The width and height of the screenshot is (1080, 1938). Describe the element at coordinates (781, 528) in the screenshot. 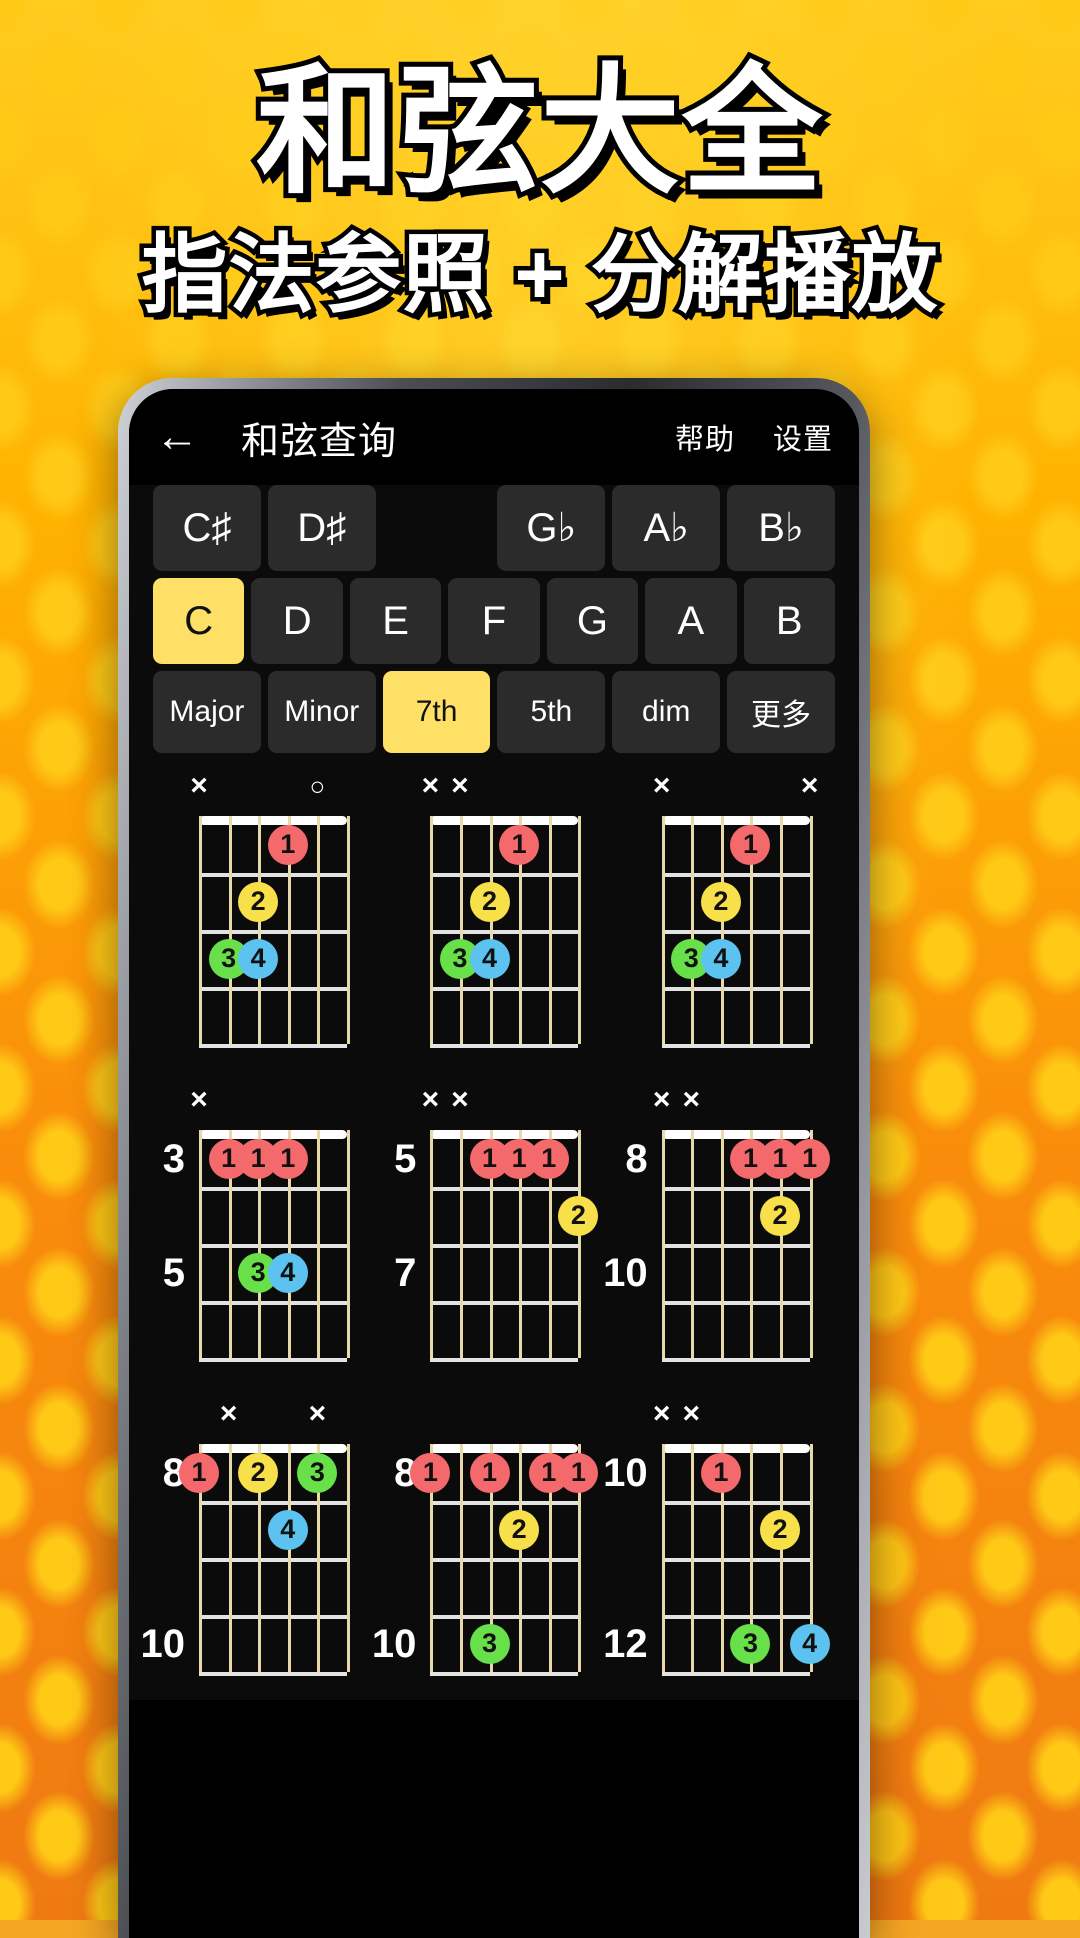

I see `accidental-key-B♭: B♭` at that location.